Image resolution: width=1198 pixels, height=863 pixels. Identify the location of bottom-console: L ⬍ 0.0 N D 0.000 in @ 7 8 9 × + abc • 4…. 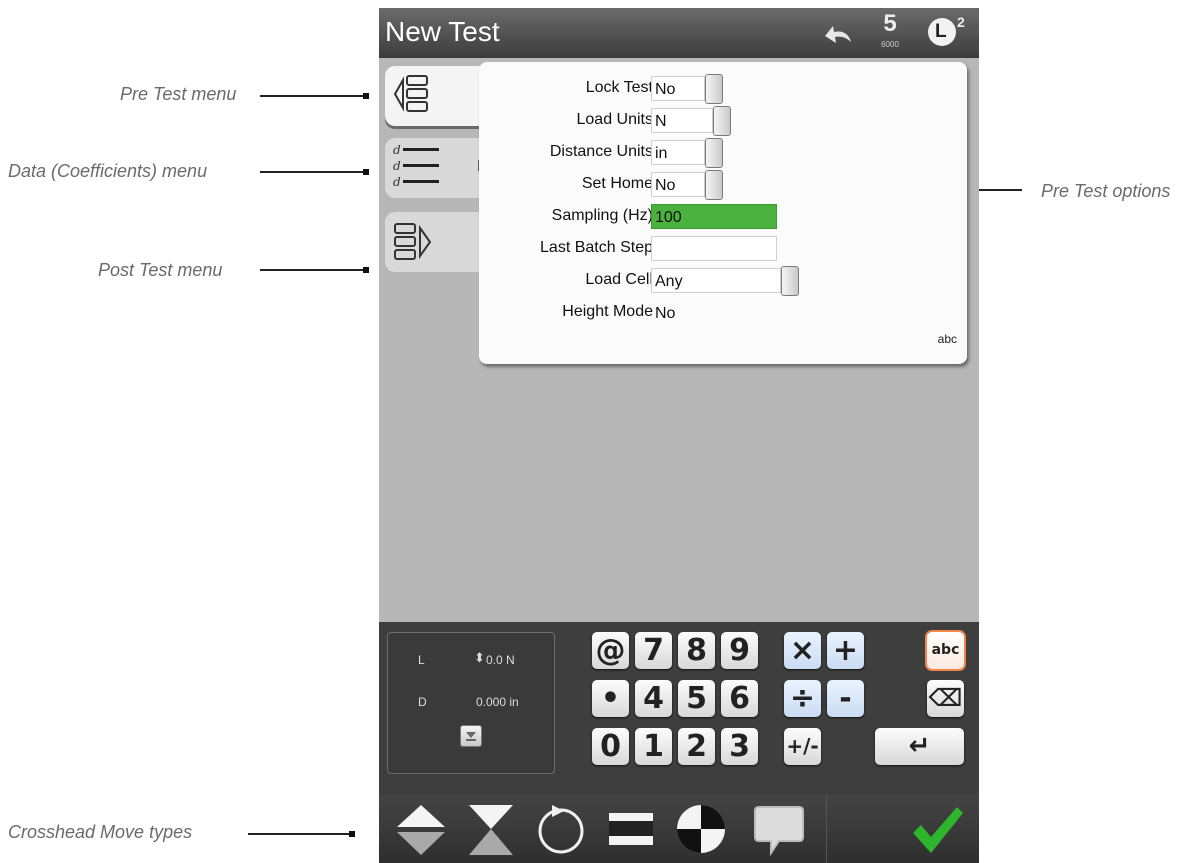
(679, 742).